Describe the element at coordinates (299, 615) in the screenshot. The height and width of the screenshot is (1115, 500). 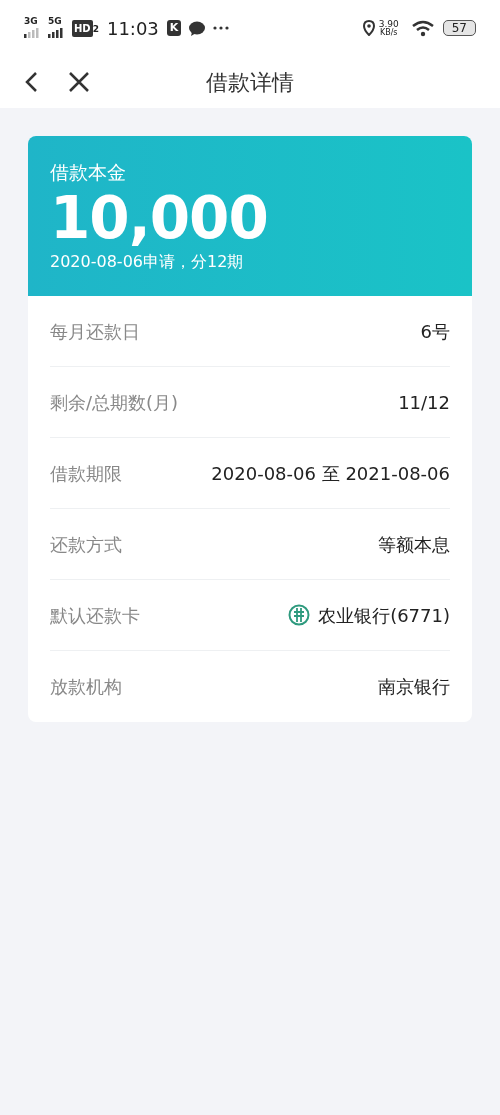
I see `bank-logo-icon` at that location.